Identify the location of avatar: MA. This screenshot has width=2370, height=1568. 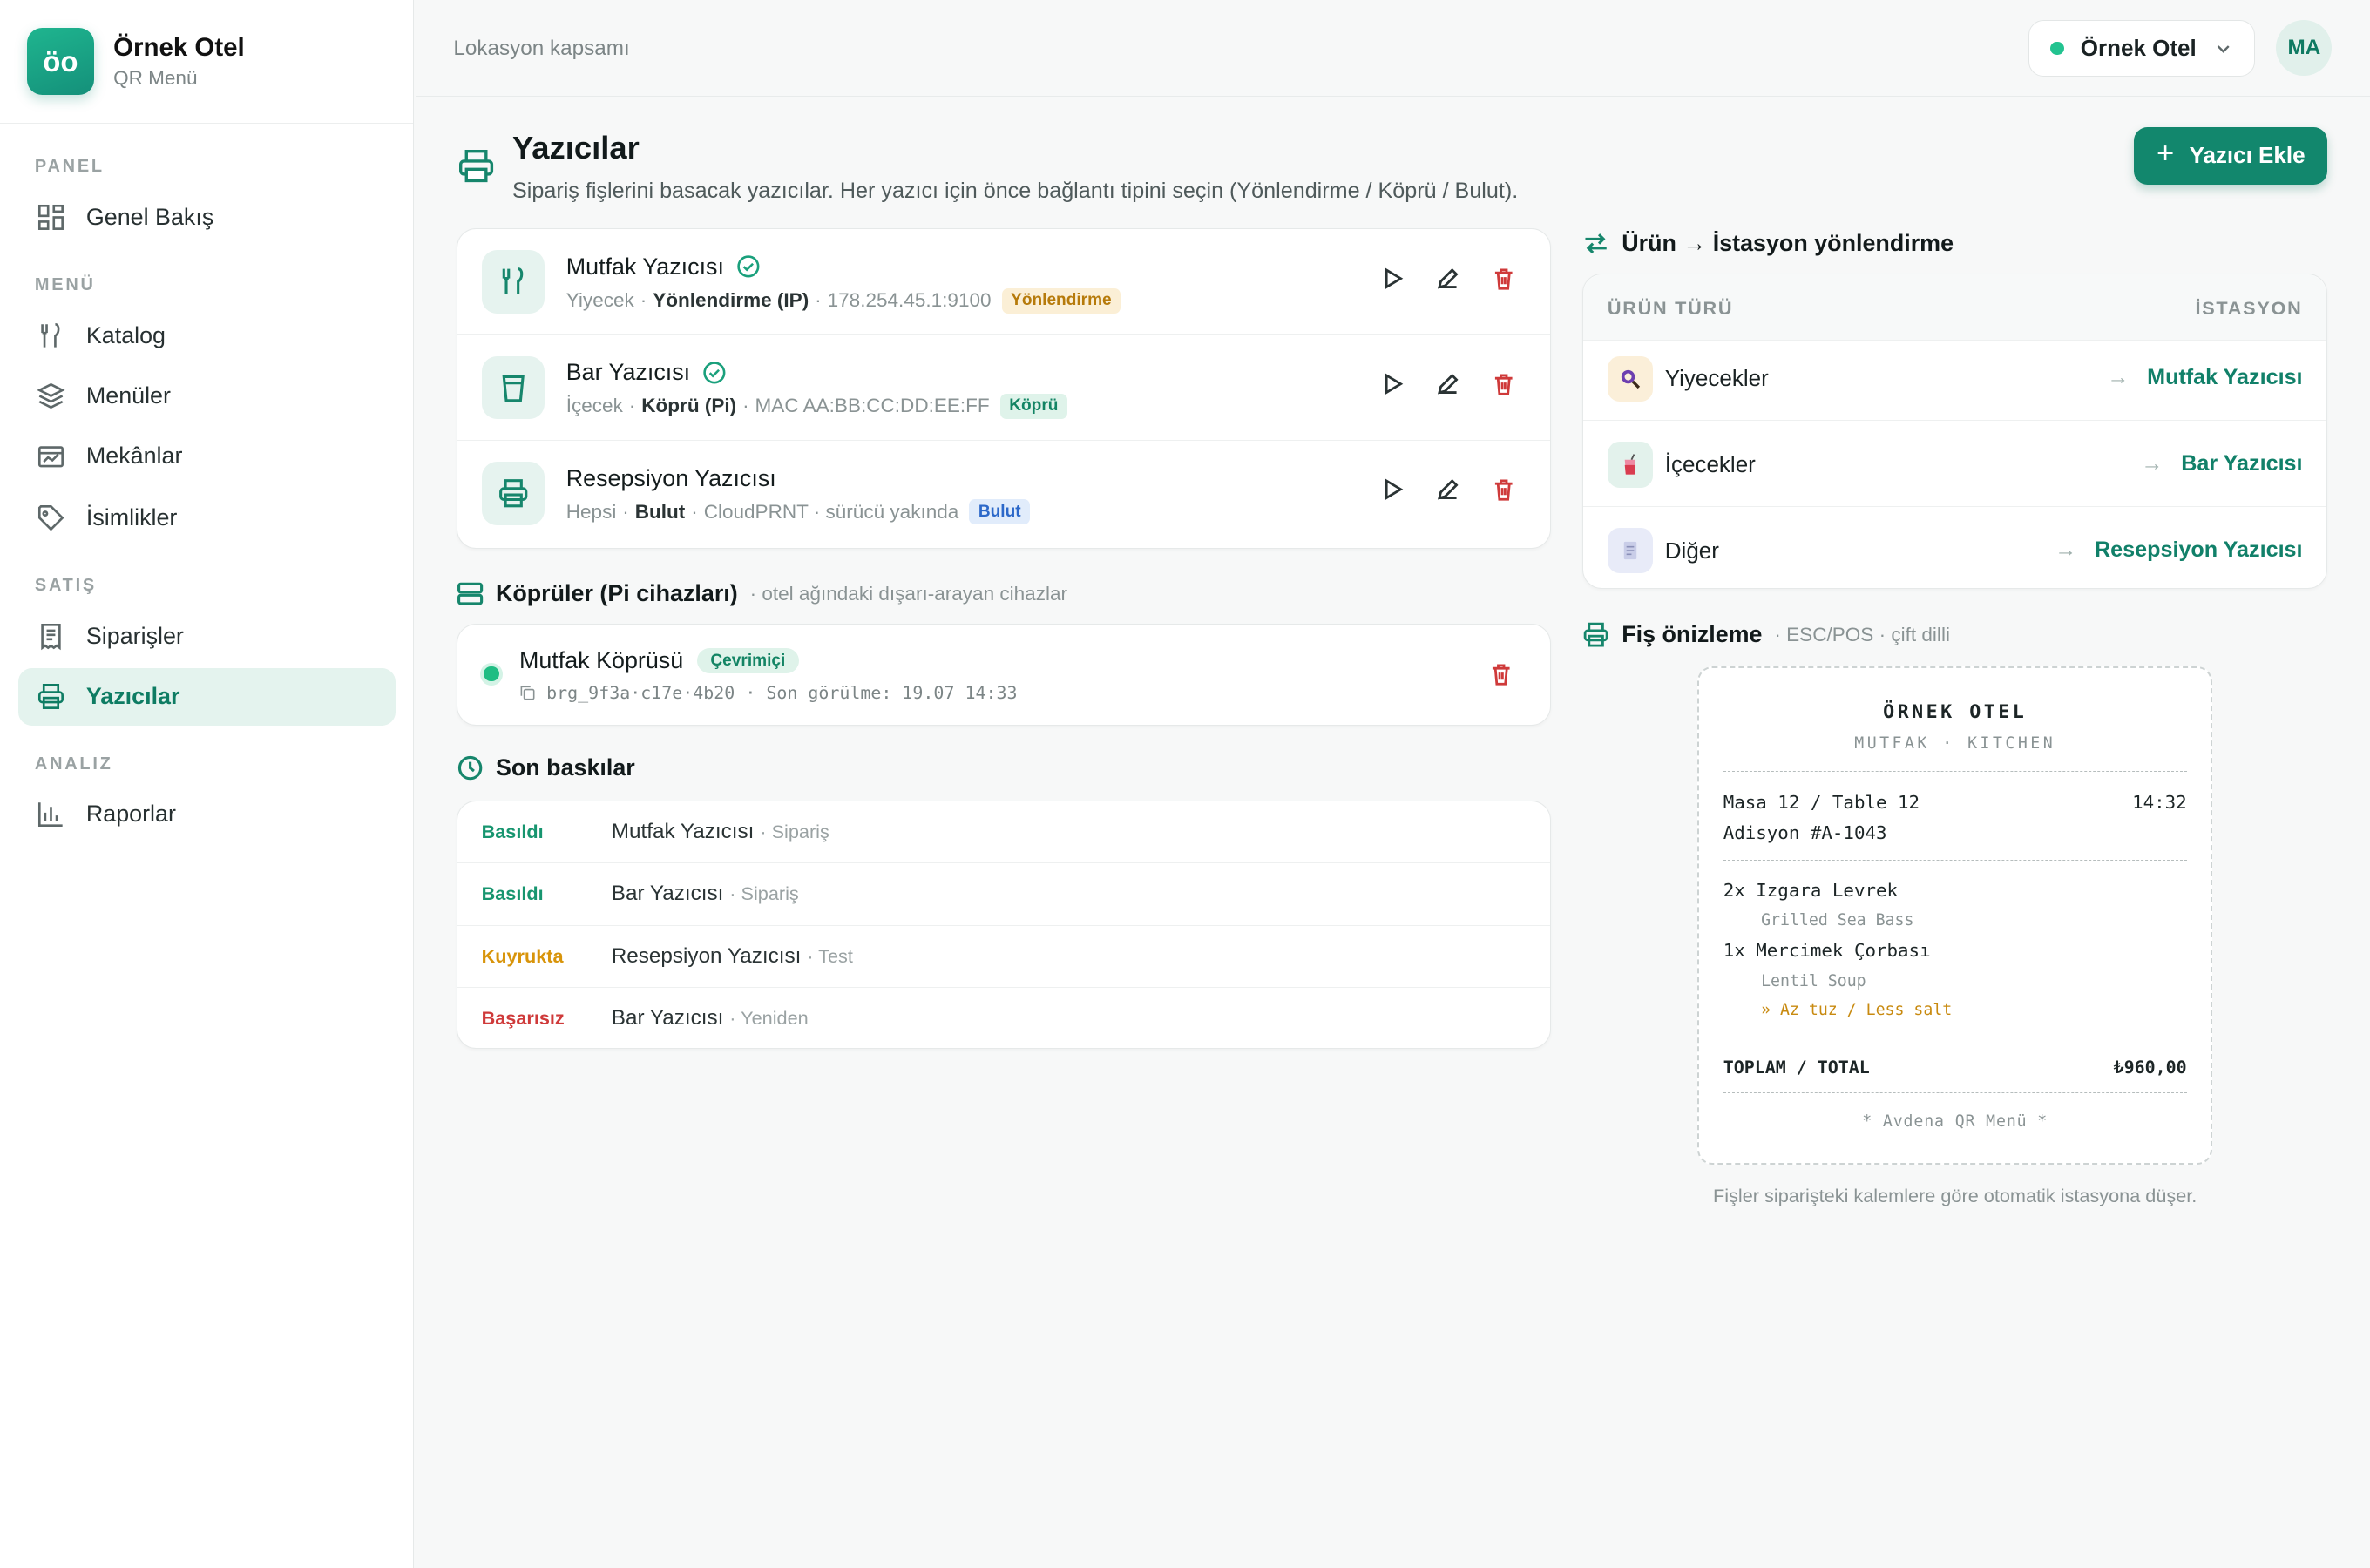
(2304, 48).